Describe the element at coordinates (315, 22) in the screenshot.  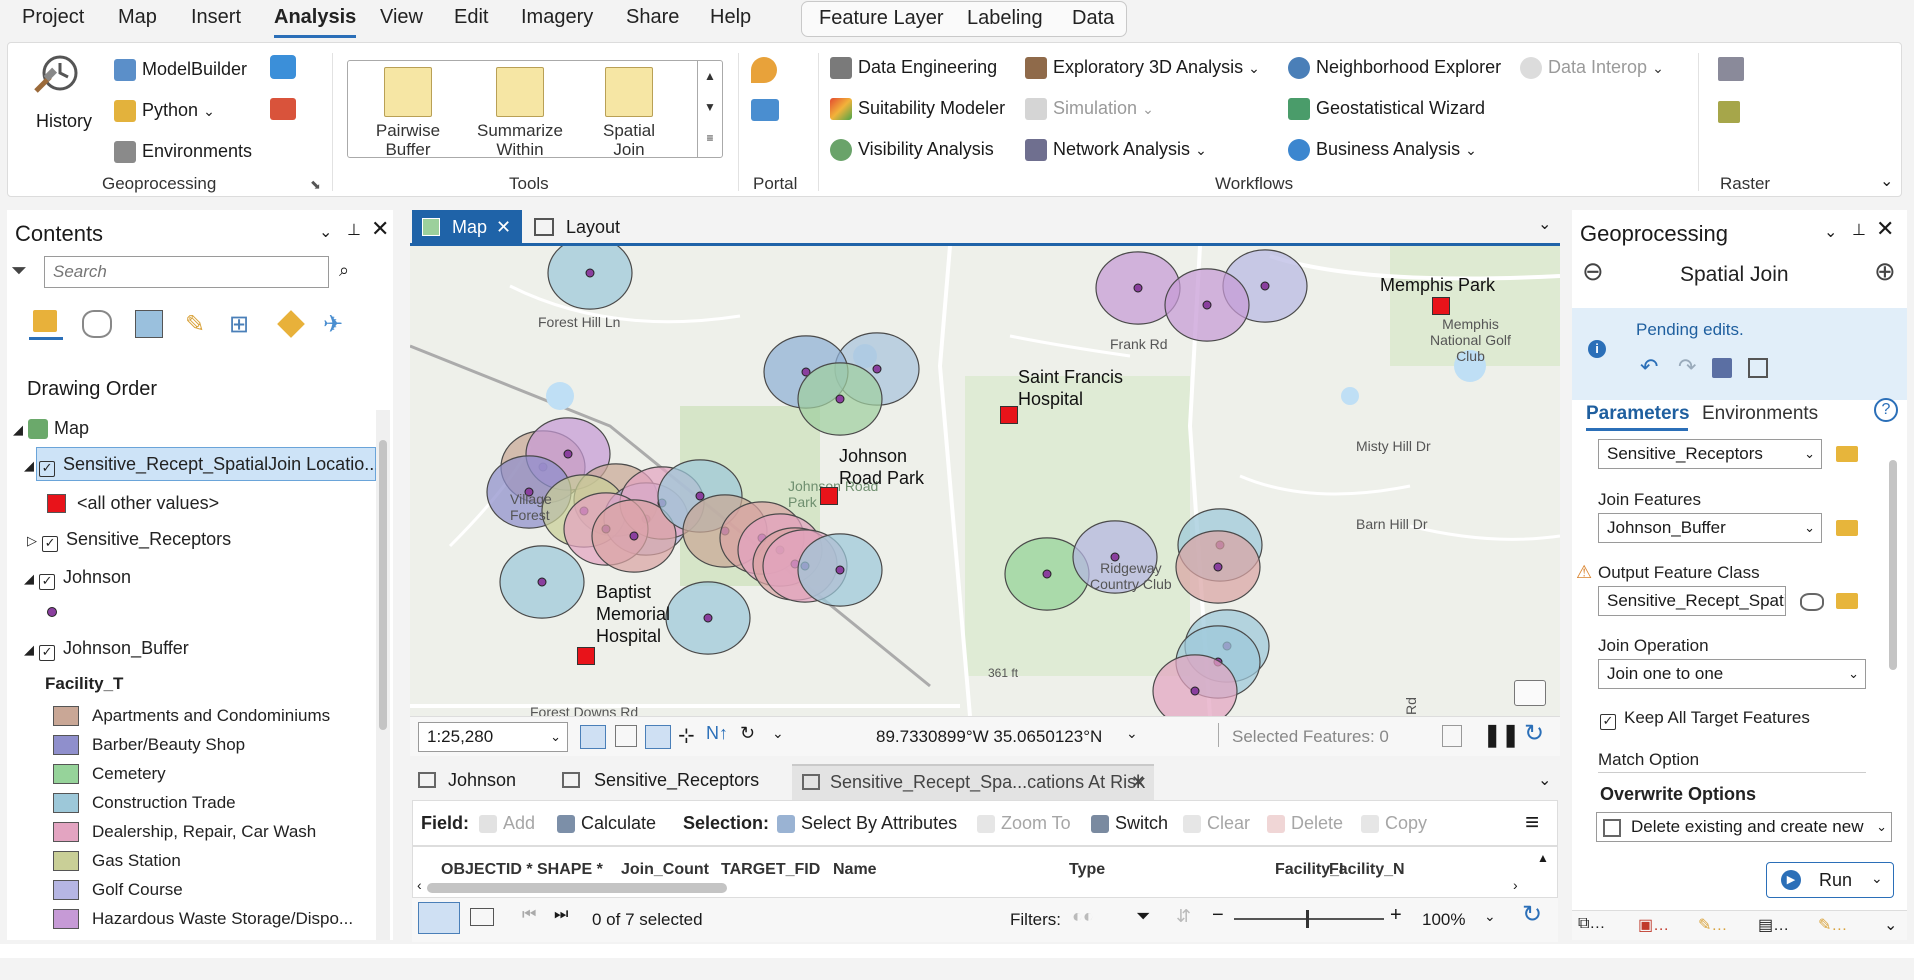
I see `tab-analysis: Analysis` at that location.